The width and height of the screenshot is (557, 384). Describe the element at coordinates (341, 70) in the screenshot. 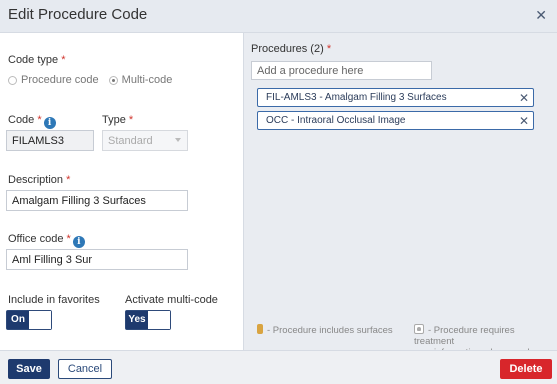

I see `add-procedure-input: Add a procedure here` at that location.